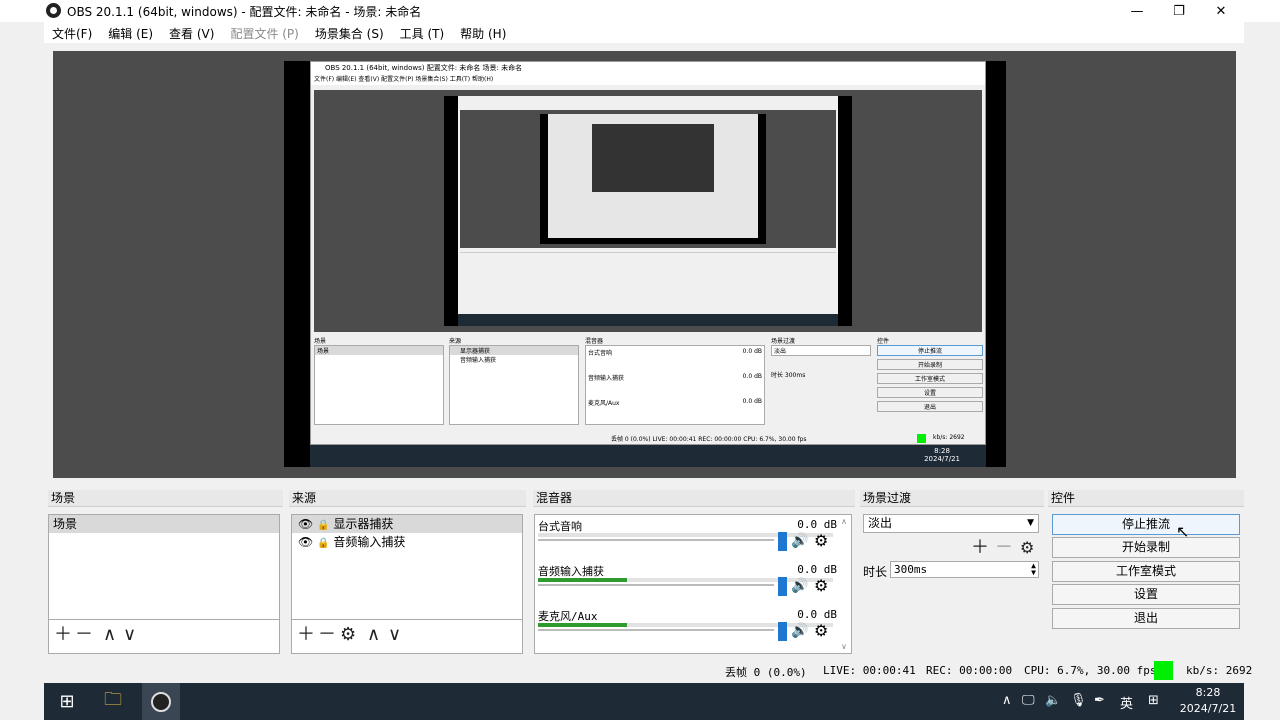 The image size is (1280, 720). Describe the element at coordinates (969, 670) in the screenshot. I see `rec-timer: REC: 00:00:00` at that location.